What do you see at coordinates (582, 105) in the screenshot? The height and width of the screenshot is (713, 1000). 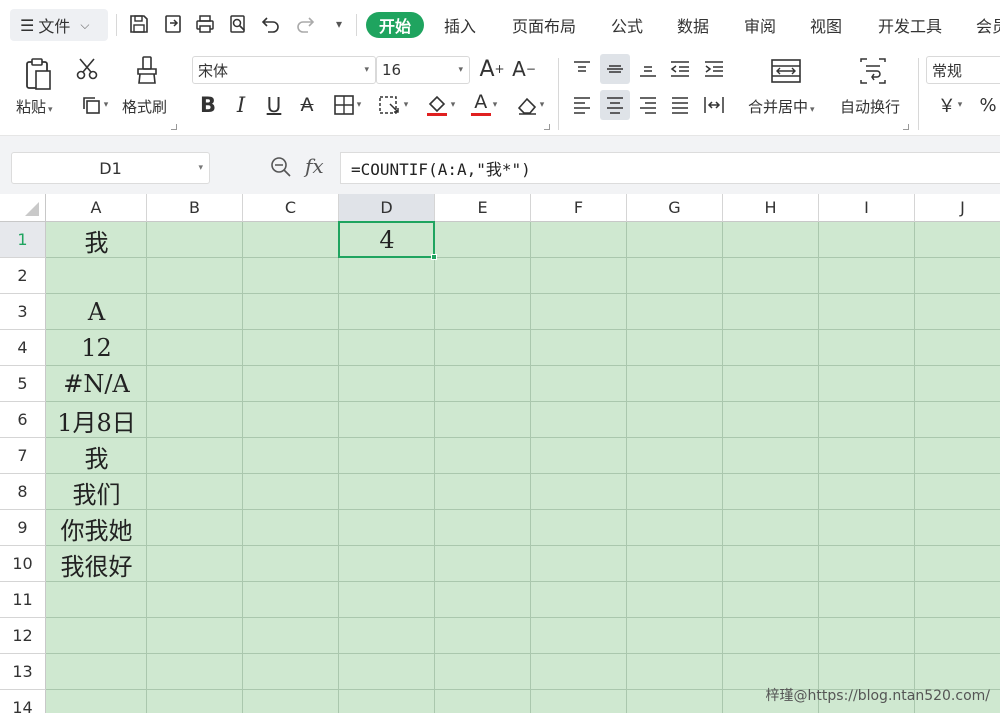 I see `align-left-icon` at bounding box center [582, 105].